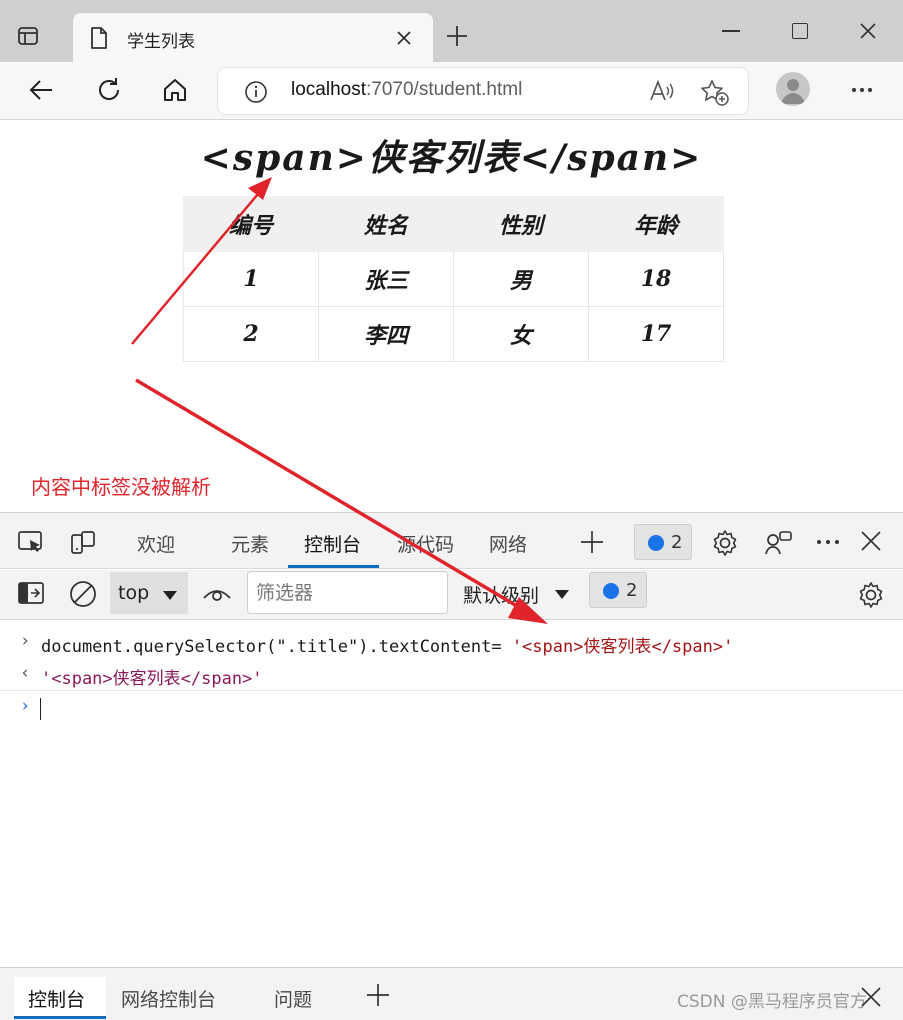  Describe the element at coordinates (60, 998) in the screenshot. I see `drawer-tab-console: 控制台` at that location.